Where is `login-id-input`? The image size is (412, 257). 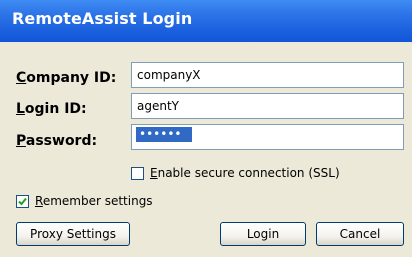
login-id-input is located at coordinates (267, 106).